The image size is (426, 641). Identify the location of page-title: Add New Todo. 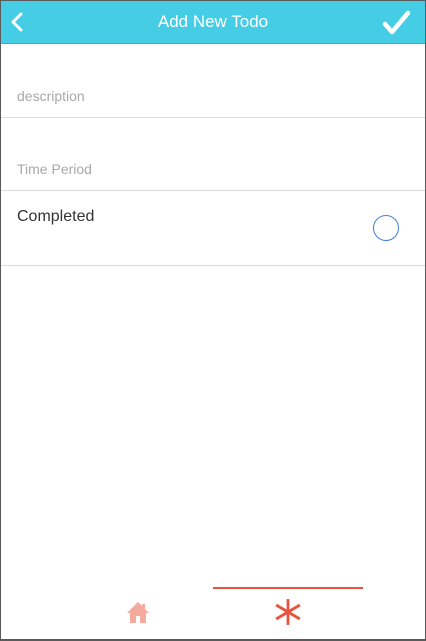
(213, 21).